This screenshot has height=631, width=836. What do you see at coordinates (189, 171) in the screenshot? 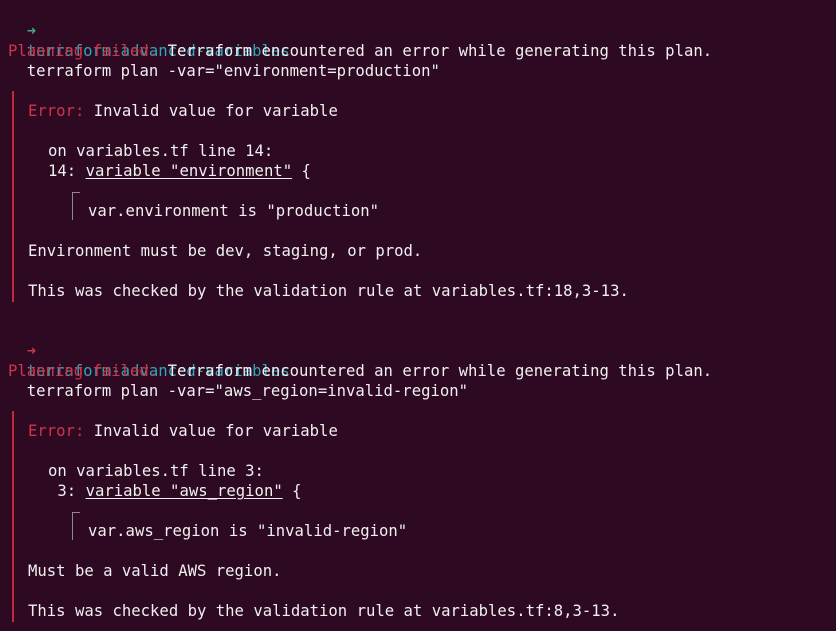
I see `code-declaration: variable "environment"` at bounding box center [189, 171].